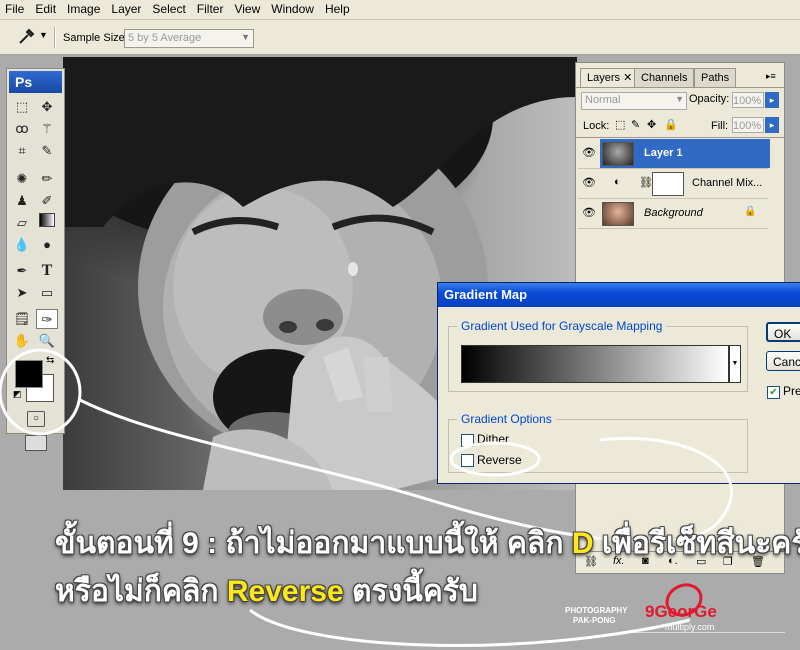 The image size is (800, 650). Describe the element at coordinates (47, 151) in the screenshot. I see `slice-tool-icon: ✎` at that location.